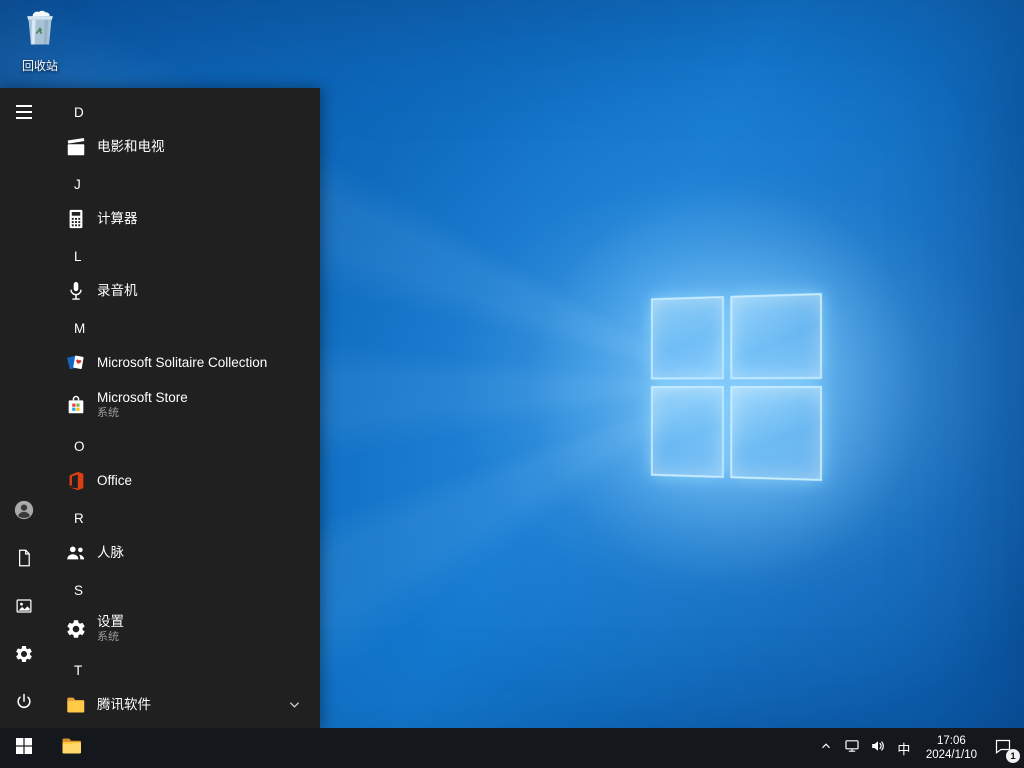 Image resolution: width=1024 pixels, height=768 pixels. Describe the element at coordinates (184, 112) in the screenshot. I see `section-letter-d: D` at that location.